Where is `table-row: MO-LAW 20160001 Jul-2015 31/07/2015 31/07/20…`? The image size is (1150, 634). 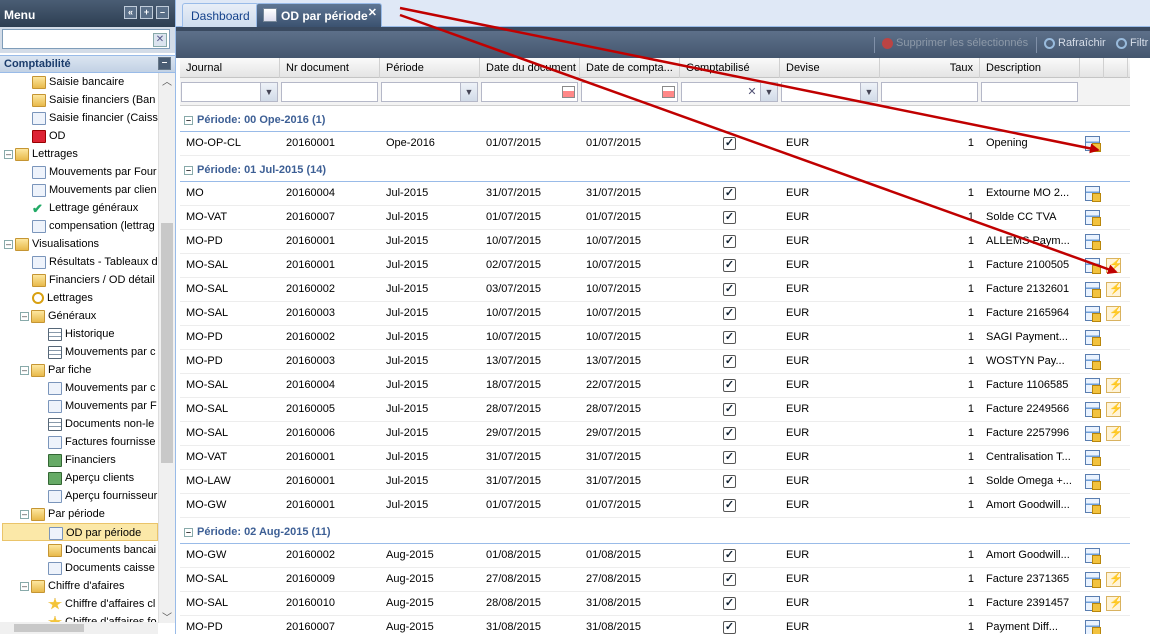
table-row: MO-LAW 20160001 Jul-2015 31/07/2015 31/07/20… is located at coordinates (655, 482).